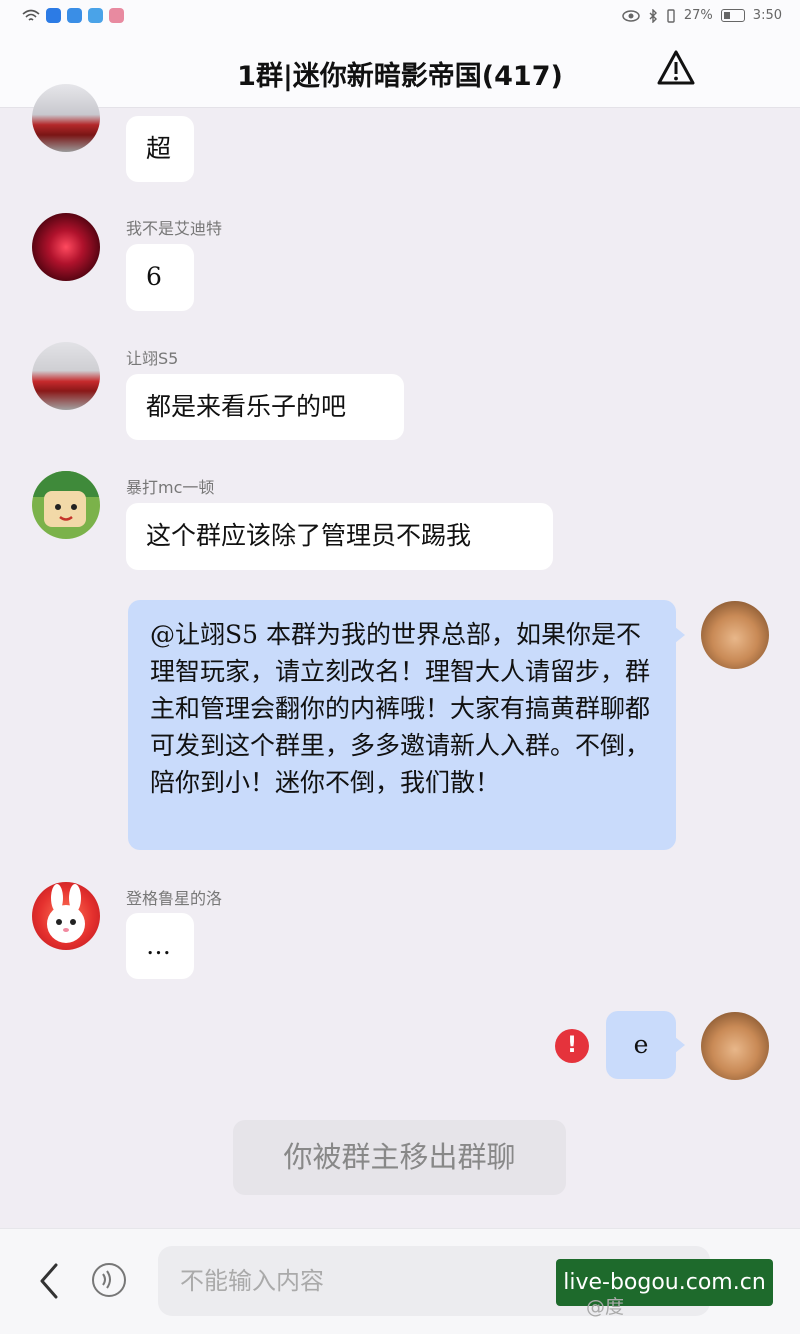 This screenshot has height=1334, width=800. What do you see at coordinates (399, 1157) in the screenshot?
I see `system-notice: 你被群主移出群聊` at bounding box center [399, 1157].